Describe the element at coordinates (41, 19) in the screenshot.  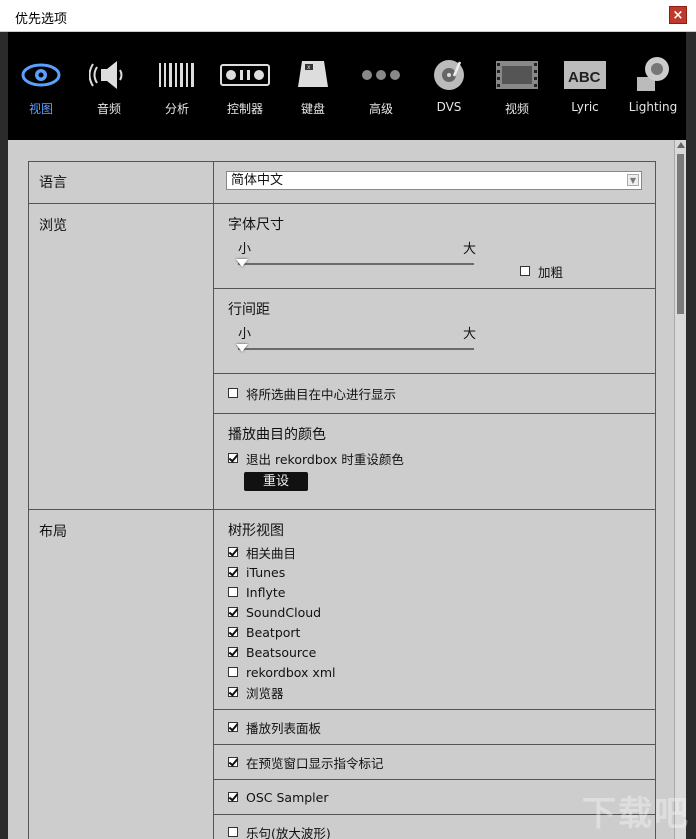
I see `window-title: 优先选项` at that location.